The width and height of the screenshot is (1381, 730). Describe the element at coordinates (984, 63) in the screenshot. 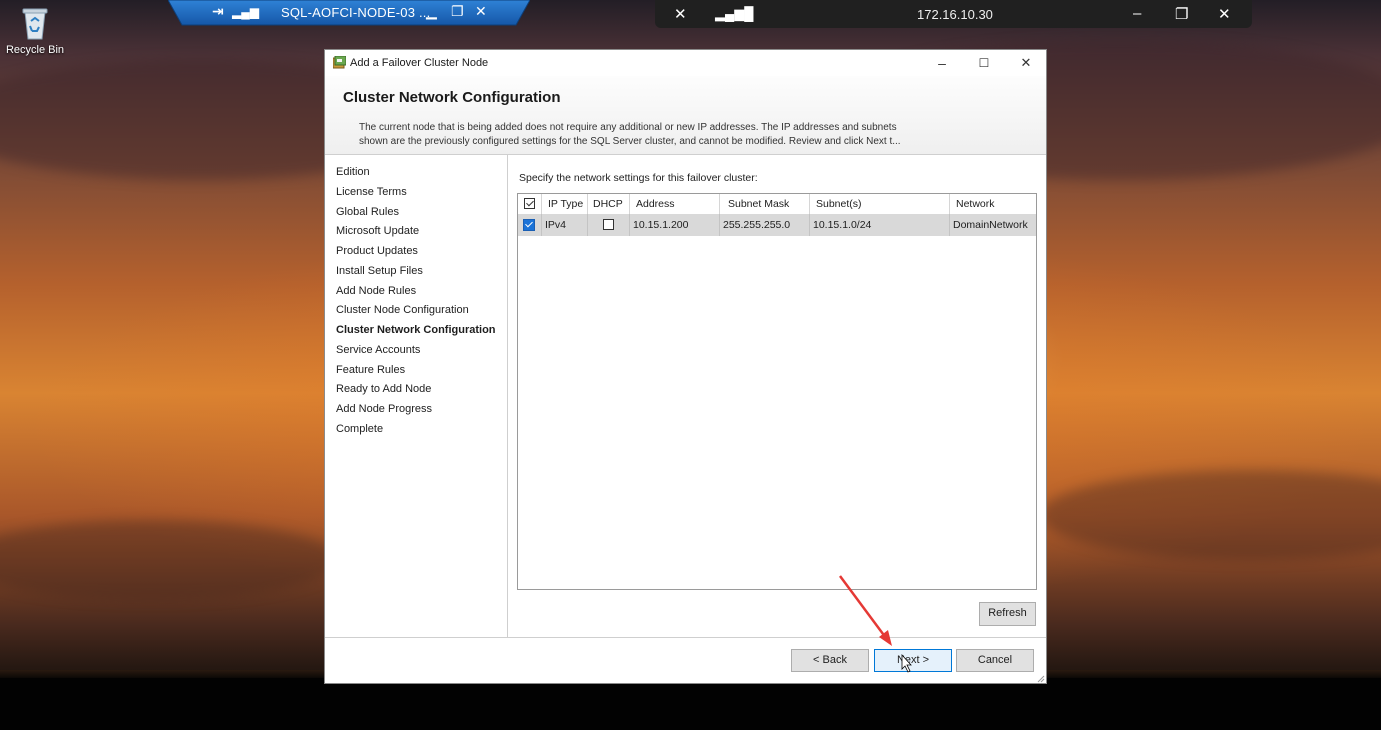

I see `window-maximize-button: ☐` at that location.